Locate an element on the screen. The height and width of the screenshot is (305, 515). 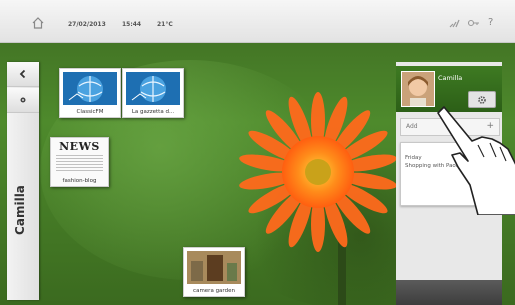
status-bar: 27/02/2013 15:44 21°C ? is located at coordinates (257, 21).